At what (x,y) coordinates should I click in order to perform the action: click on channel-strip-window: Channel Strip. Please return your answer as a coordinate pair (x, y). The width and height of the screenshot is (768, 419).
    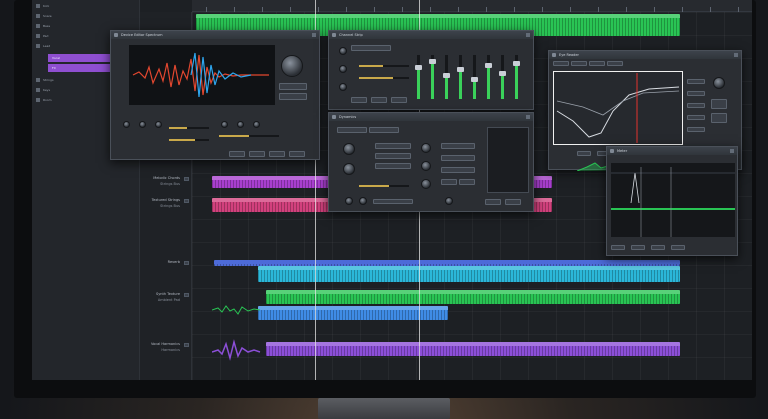
    Looking at the image, I should click on (431, 70).